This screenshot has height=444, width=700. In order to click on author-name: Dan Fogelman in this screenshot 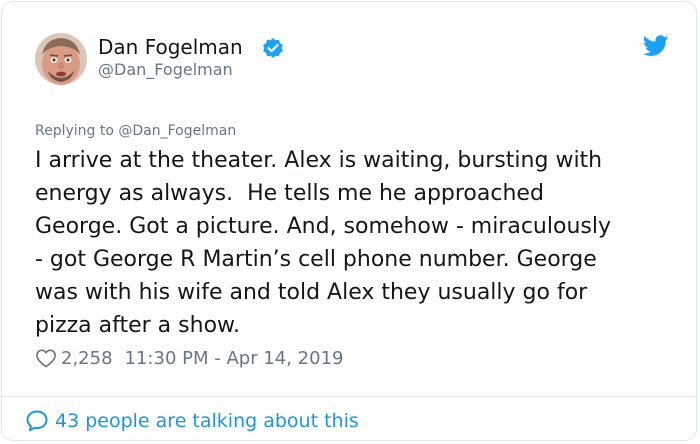, I will do `click(170, 47)`.